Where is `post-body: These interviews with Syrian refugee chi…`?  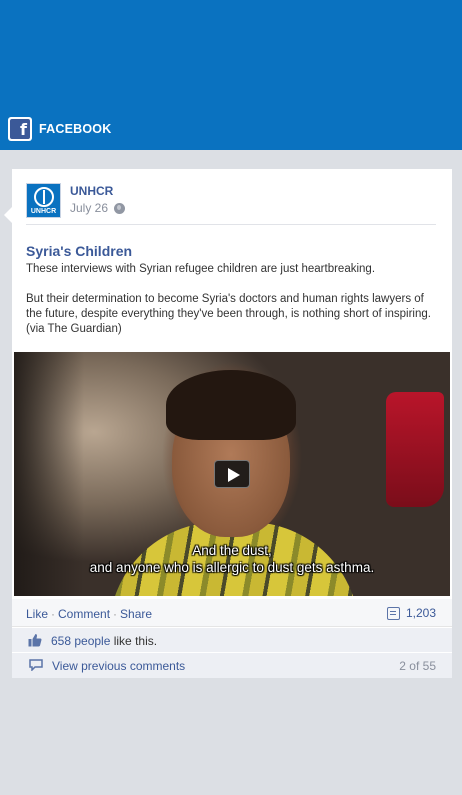 post-body: These interviews with Syrian refugee chi… is located at coordinates (234, 299).